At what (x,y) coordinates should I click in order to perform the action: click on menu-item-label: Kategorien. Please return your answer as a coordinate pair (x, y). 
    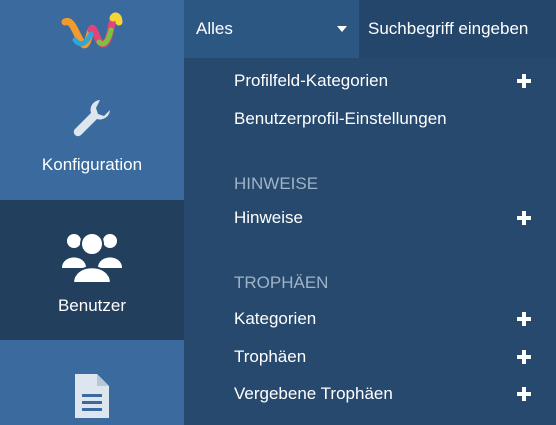
    Looking at the image, I should click on (275, 318).